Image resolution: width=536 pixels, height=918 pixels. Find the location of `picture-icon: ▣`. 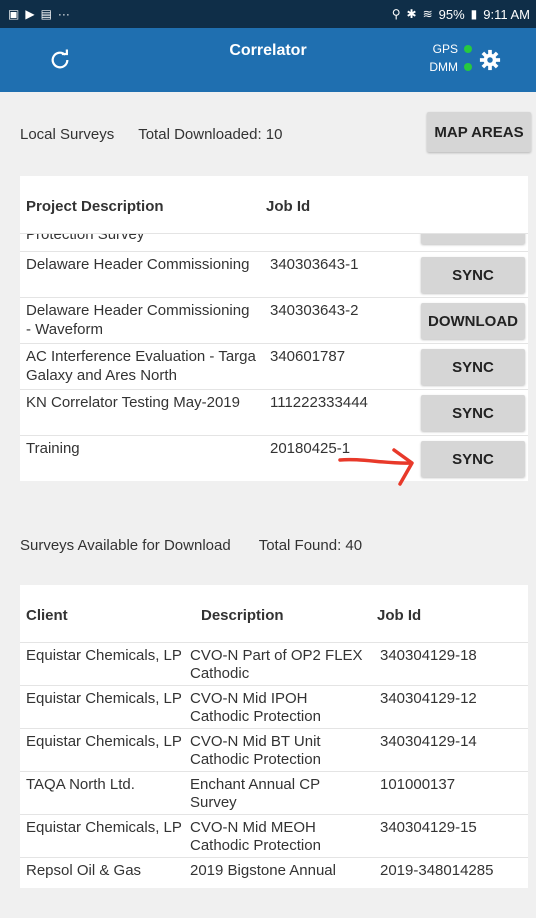

picture-icon: ▣ is located at coordinates (14, 14).